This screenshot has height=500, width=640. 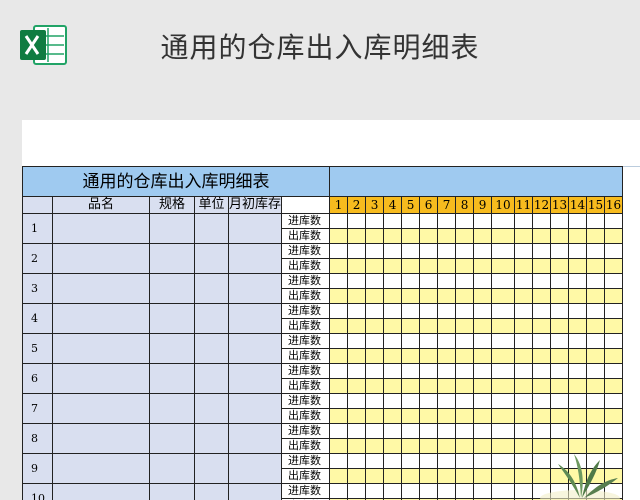 What do you see at coordinates (37, 228) in the screenshot?
I see `row-number: 1` at bounding box center [37, 228].